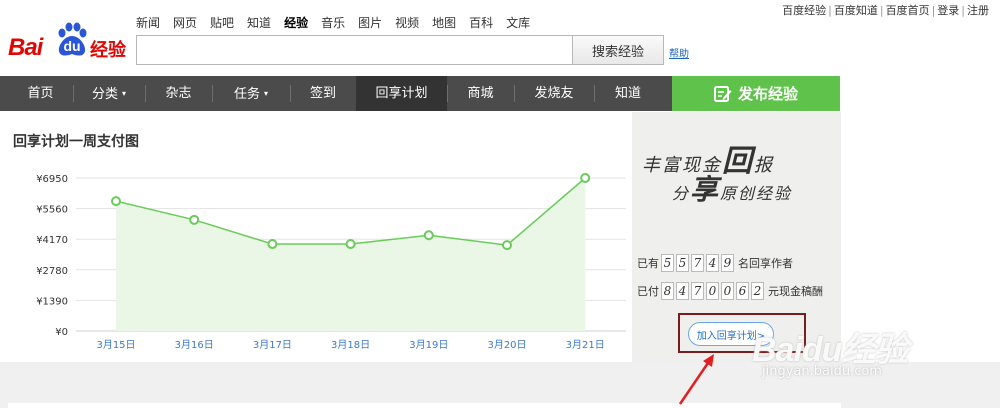  I want to click on y-tick-label: ¥2780, so click(52, 271).